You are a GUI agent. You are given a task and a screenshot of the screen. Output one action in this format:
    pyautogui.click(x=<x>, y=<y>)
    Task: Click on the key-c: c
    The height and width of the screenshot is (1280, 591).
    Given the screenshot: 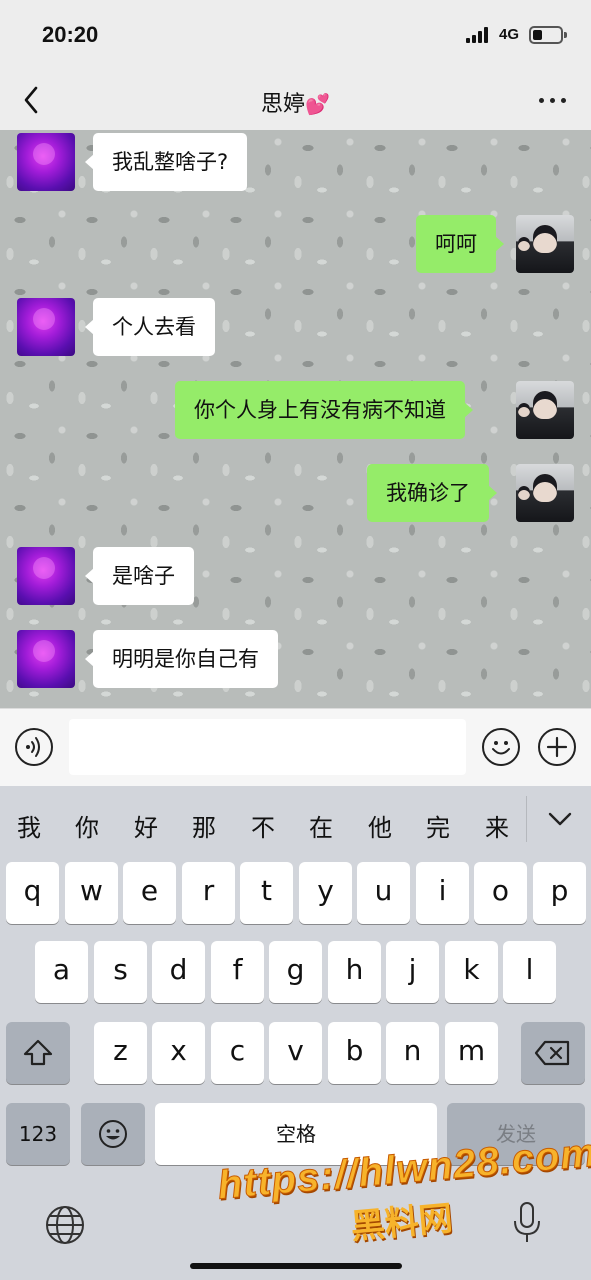 What is the action you would take?
    pyautogui.click(x=237, y=1053)
    